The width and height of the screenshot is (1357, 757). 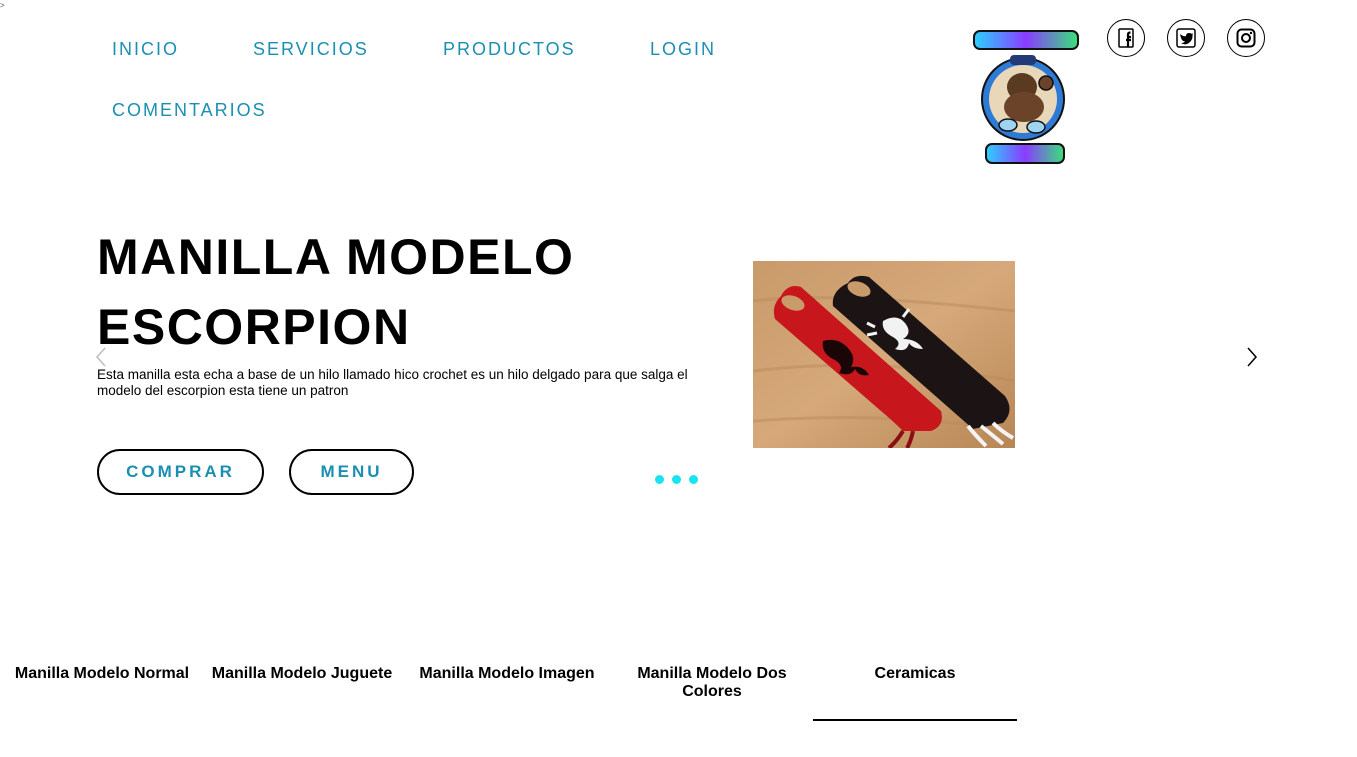 I want to click on facebook-icon, so click(x=1126, y=38).